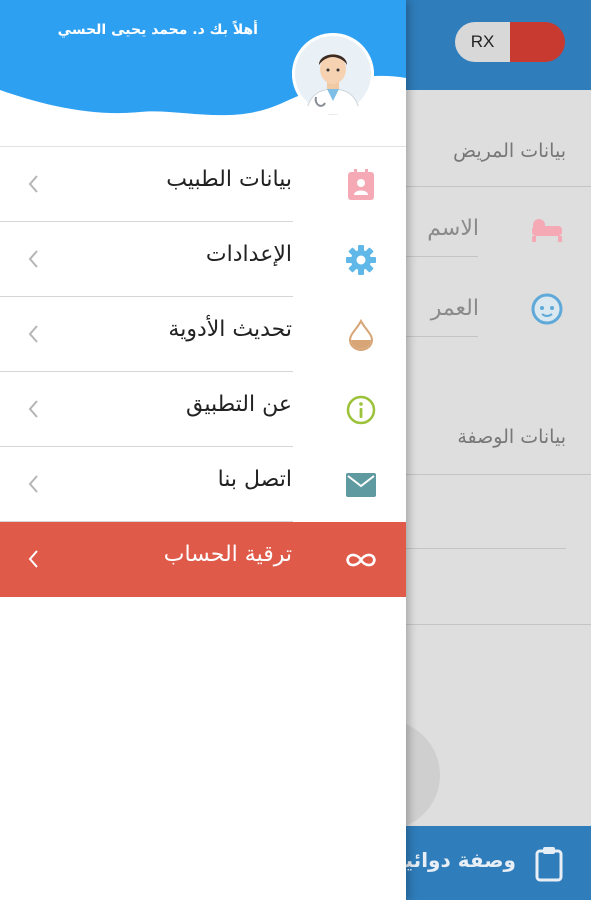  I want to click on prescription-button: وصفة دوائية, so click(492, 863).